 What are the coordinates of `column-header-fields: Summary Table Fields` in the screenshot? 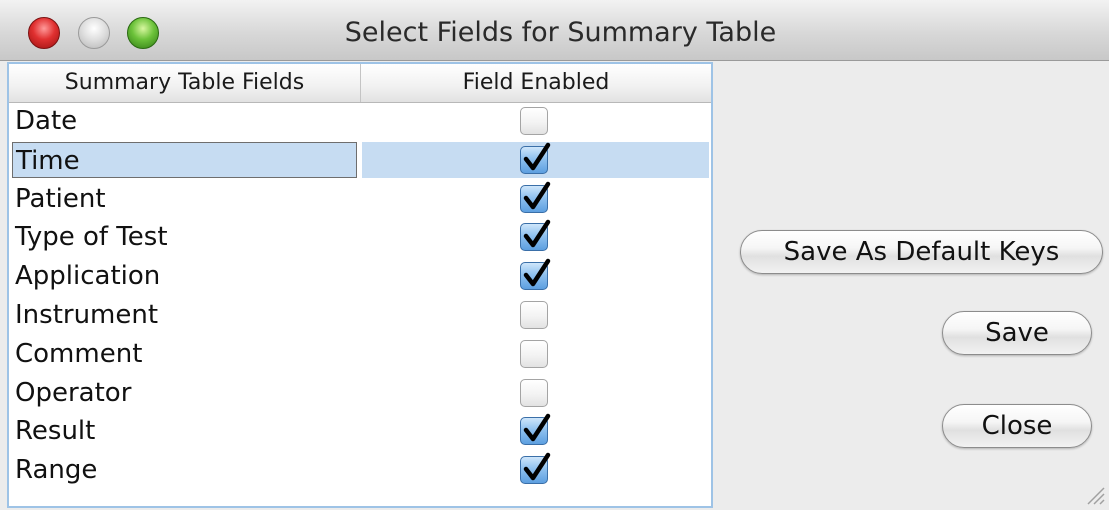 It's located at (185, 83).